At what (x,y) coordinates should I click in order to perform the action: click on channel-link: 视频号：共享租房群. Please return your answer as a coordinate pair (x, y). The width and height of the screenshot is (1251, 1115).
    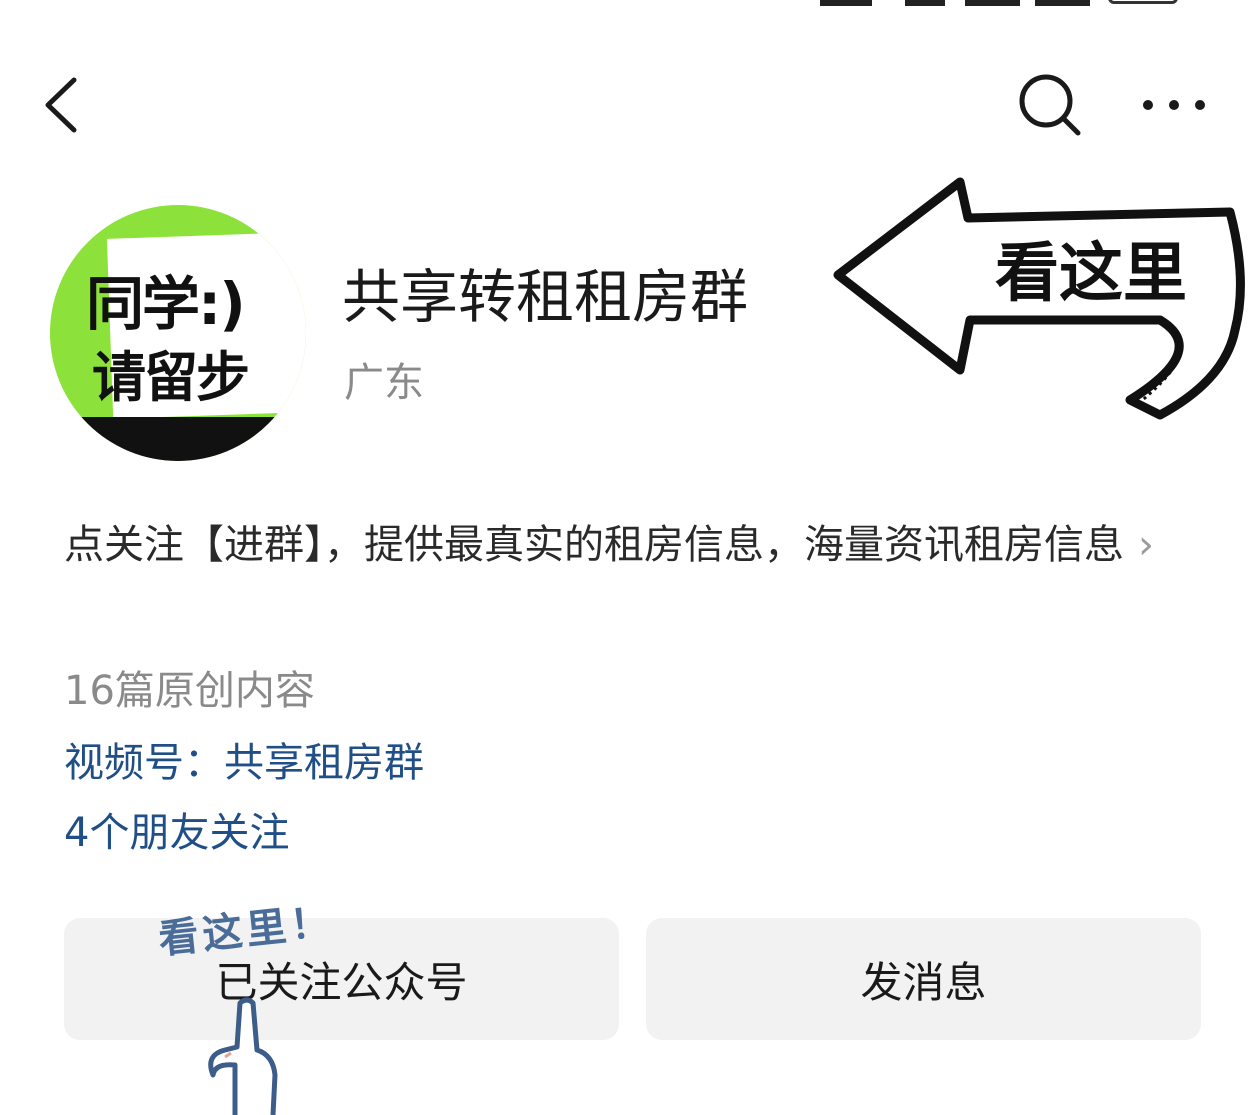
    Looking at the image, I should click on (244, 759).